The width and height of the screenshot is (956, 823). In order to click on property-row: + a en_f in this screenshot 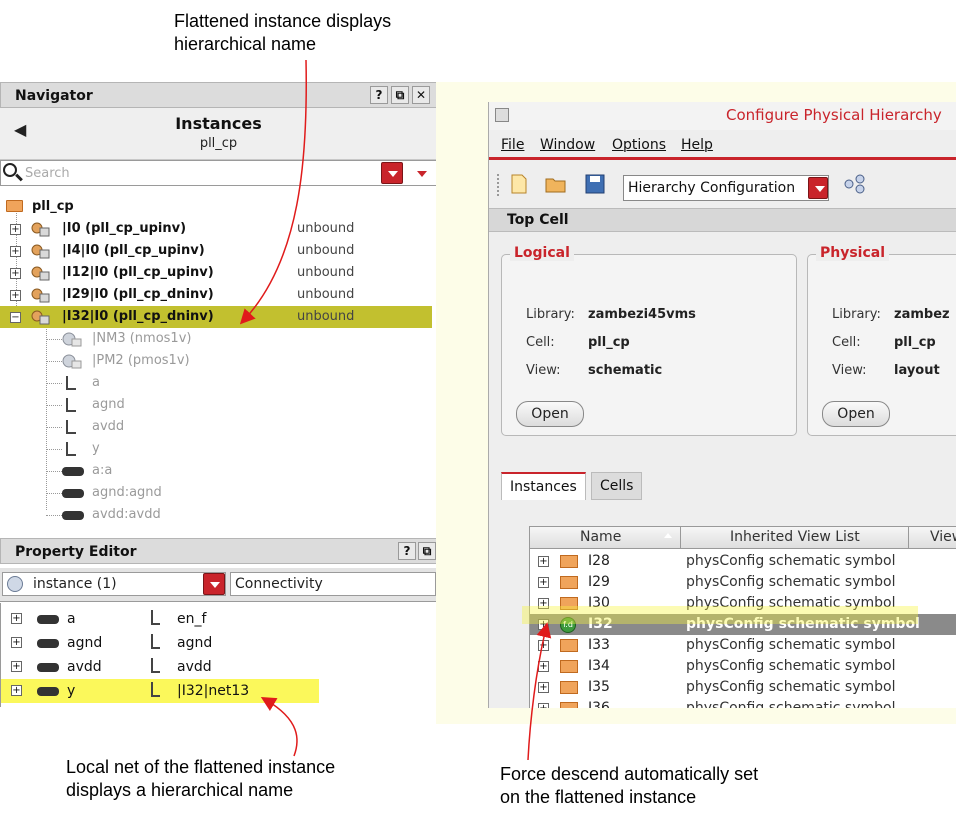, I will do `click(219, 619)`.